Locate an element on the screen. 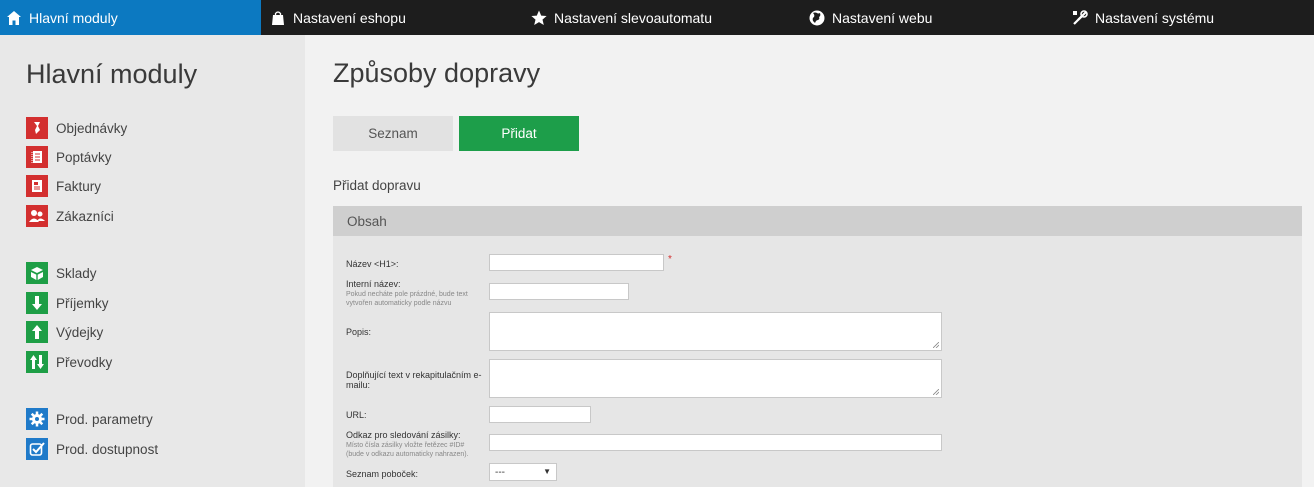  sidebar-item-vydejky: Výdejky is located at coordinates (64, 332).